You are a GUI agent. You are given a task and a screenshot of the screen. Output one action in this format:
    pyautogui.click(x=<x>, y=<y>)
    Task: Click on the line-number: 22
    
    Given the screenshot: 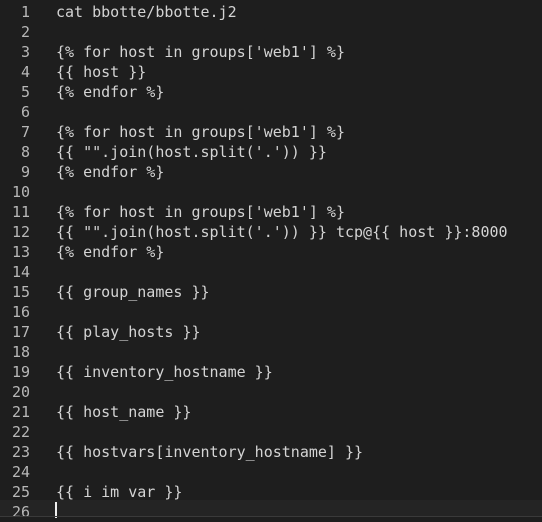 What is the action you would take?
    pyautogui.click(x=20, y=432)
    